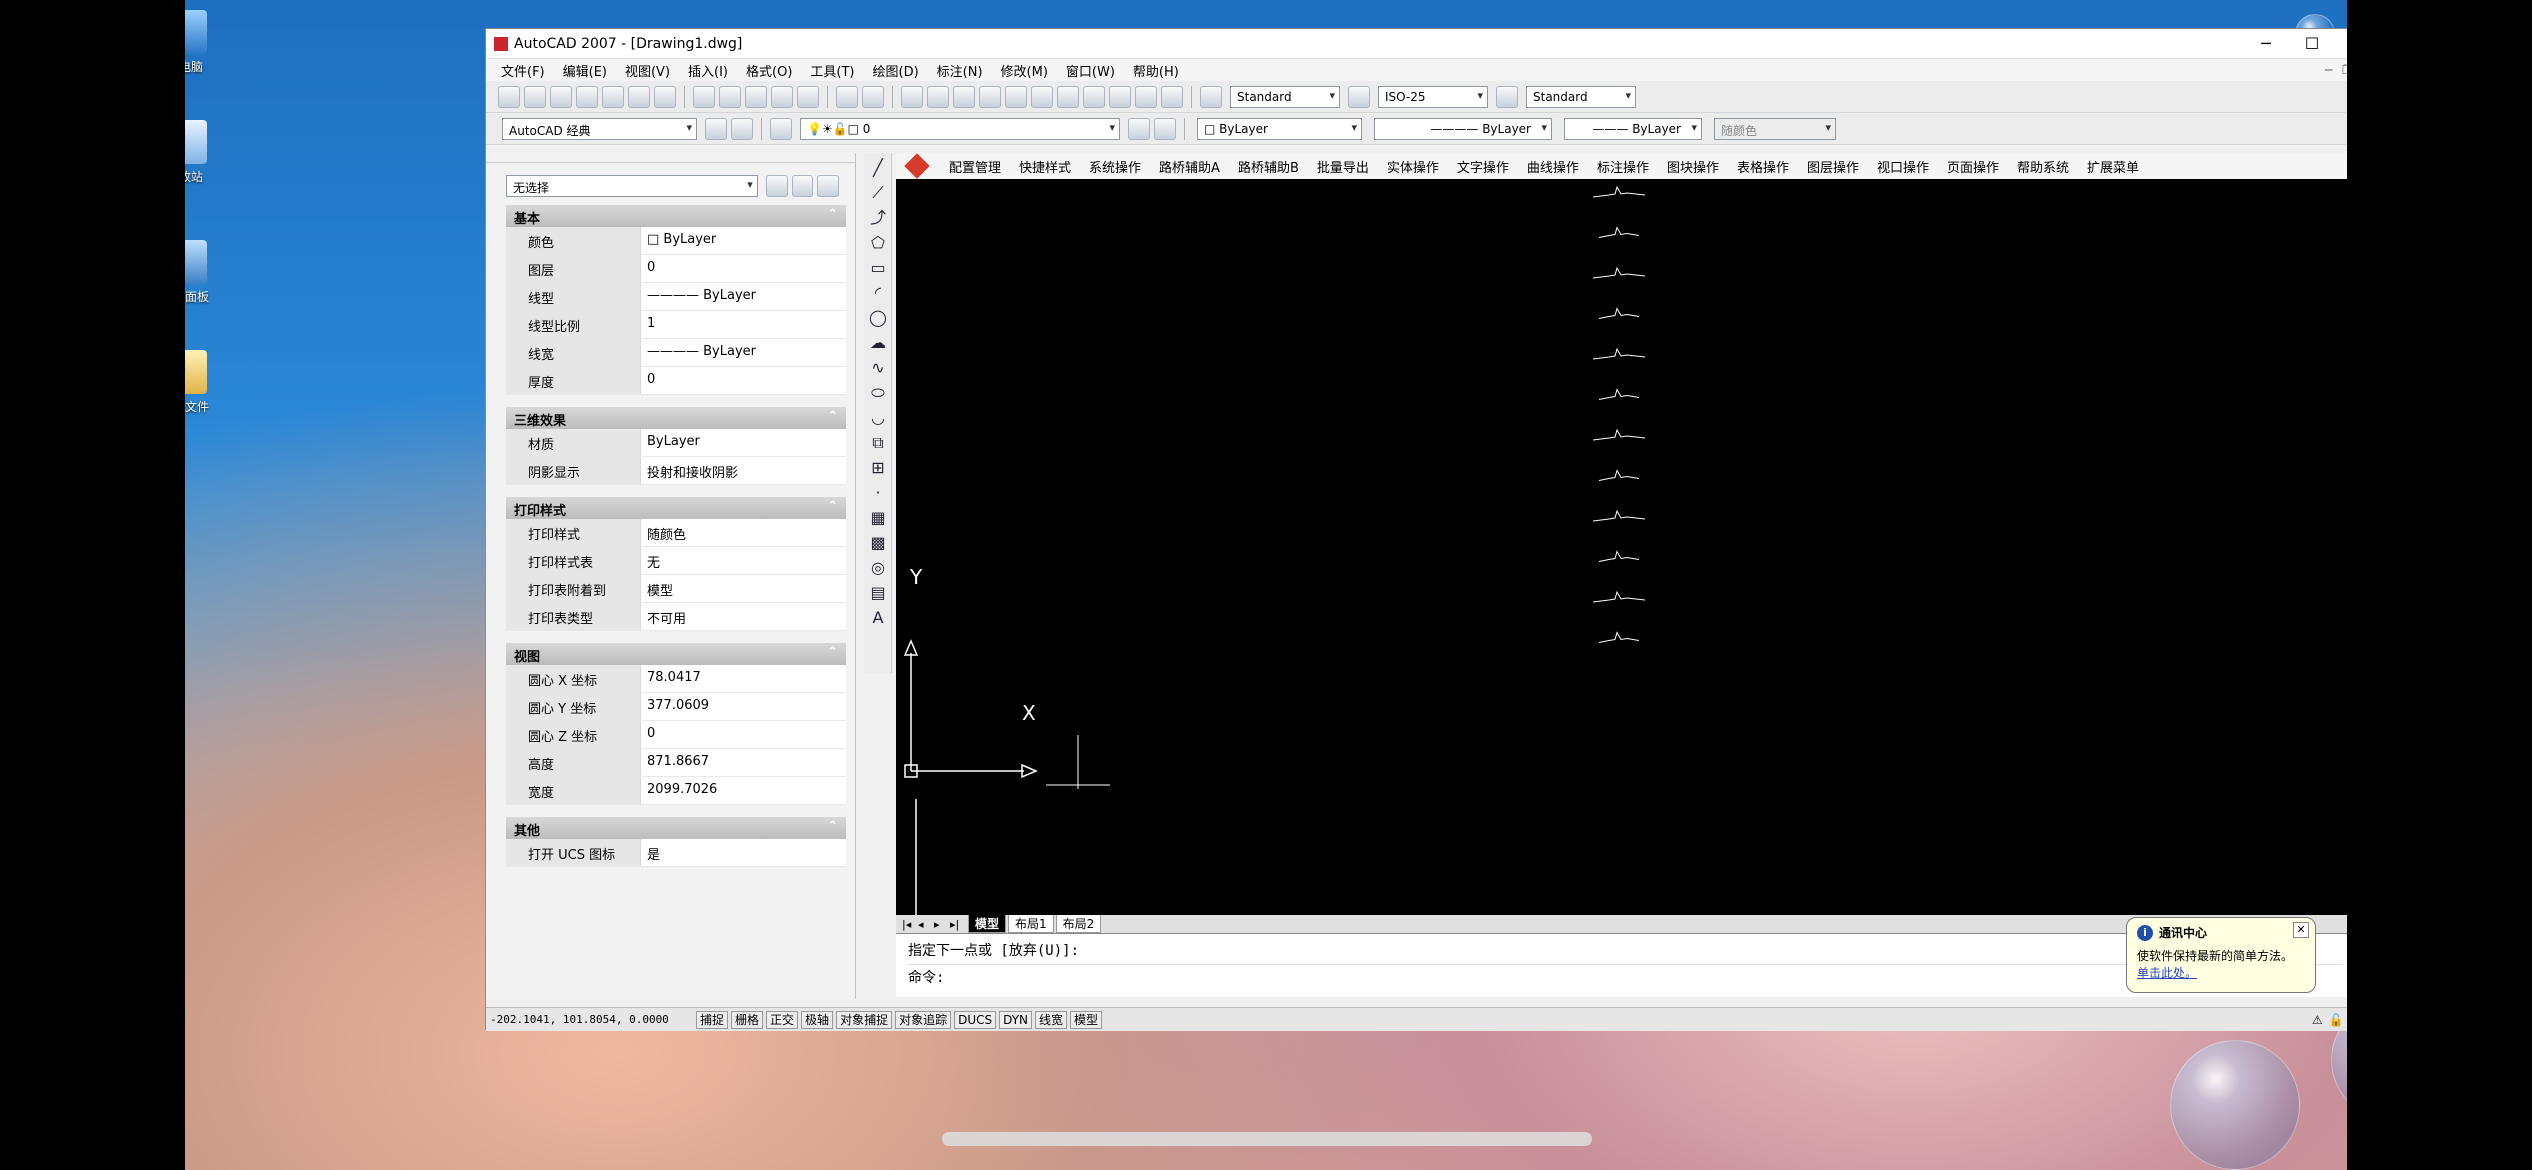  What do you see at coordinates (1139, 128) in the screenshot?
I see `make-current-icon` at bounding box center [1139, 128].